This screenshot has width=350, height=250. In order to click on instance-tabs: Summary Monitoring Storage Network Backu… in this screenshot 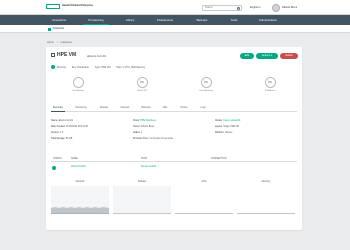, I will do `click(174, 109)`.